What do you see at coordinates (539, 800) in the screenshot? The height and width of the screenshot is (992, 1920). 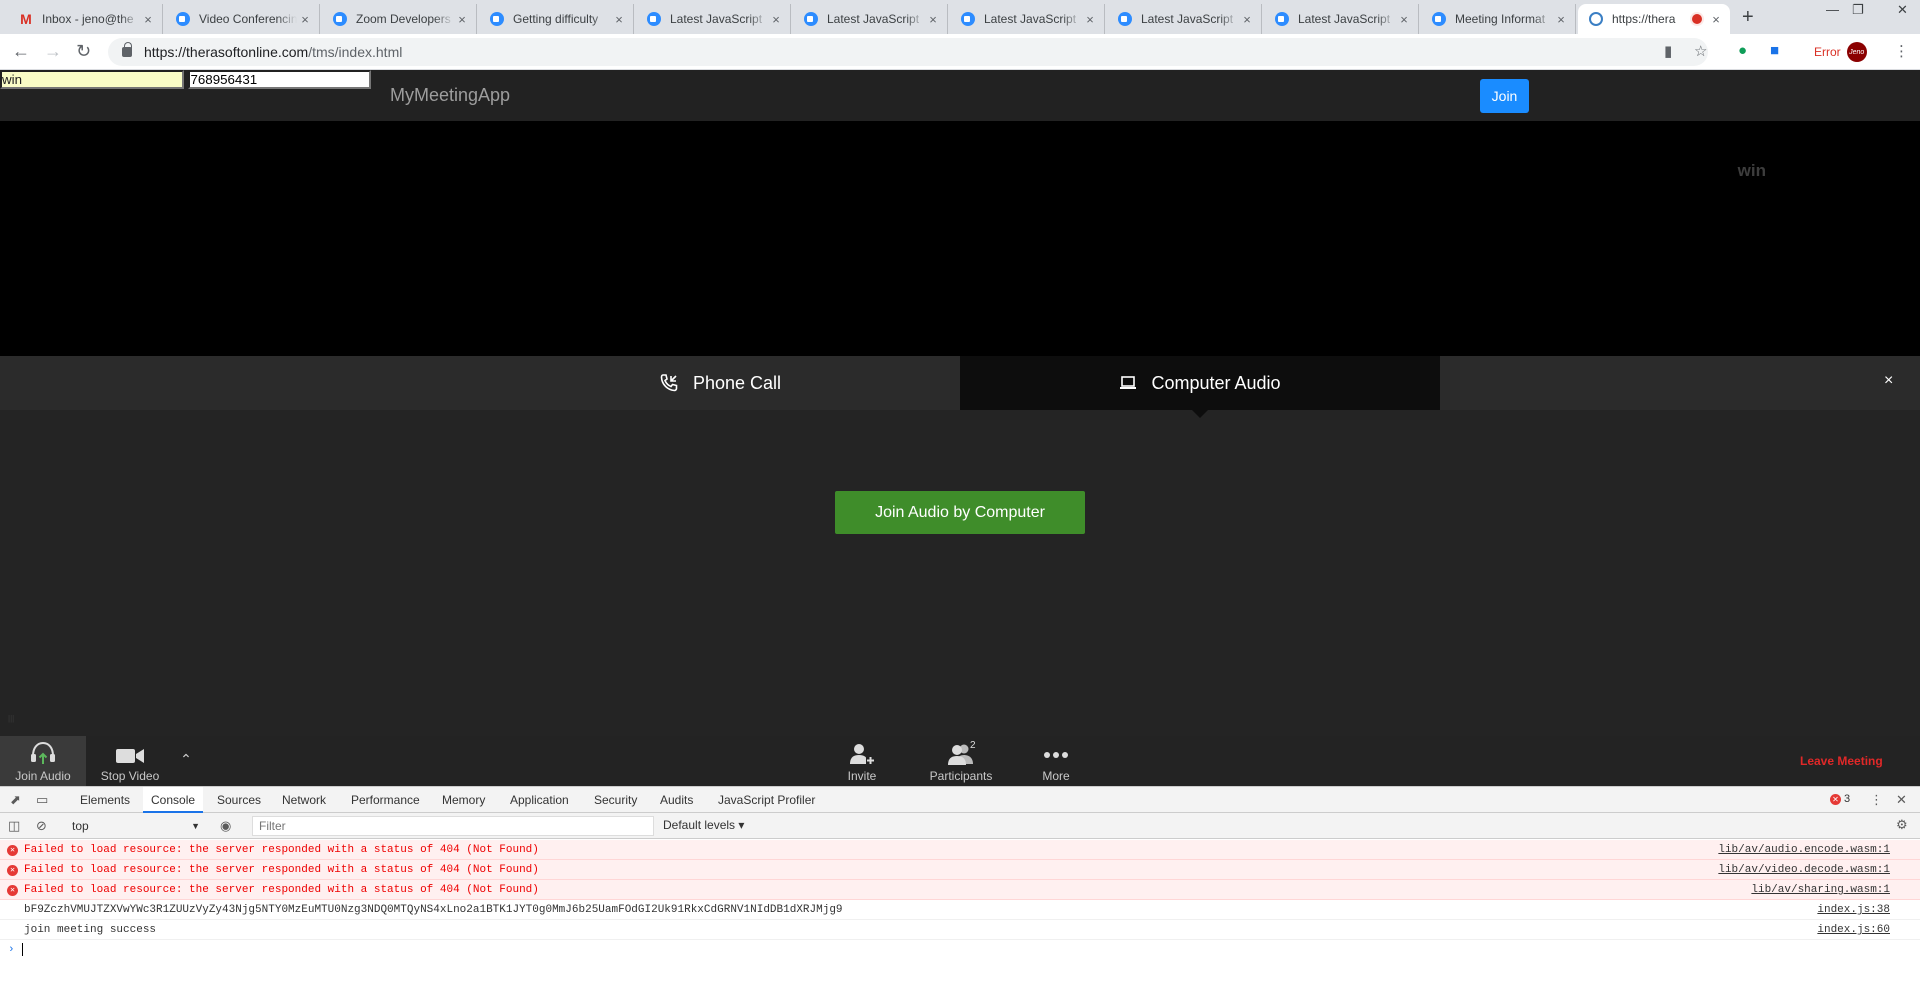 I see `devtools-tab-application: Application` at bounding box center [539, 800].